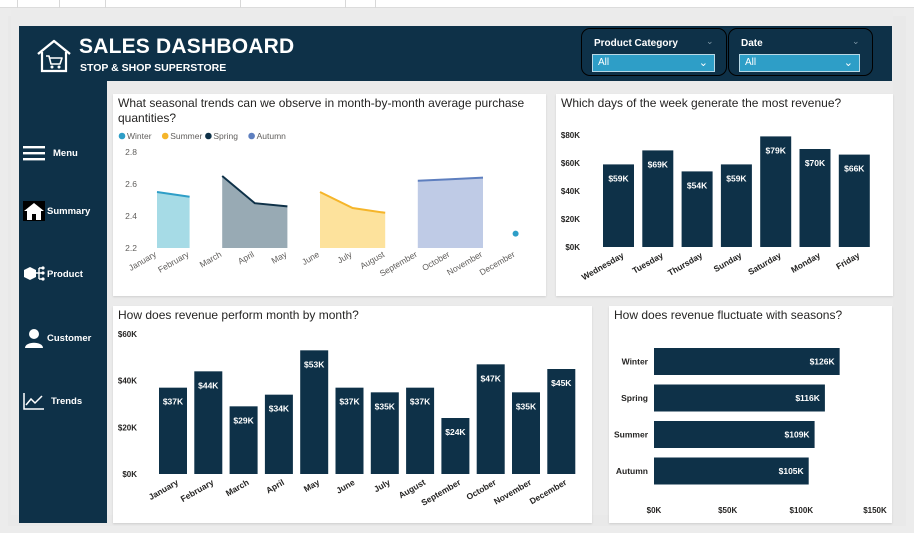  Describe the element at coordinates (798, 435) in the screenshot. I see `data-label: $109K` at that location.